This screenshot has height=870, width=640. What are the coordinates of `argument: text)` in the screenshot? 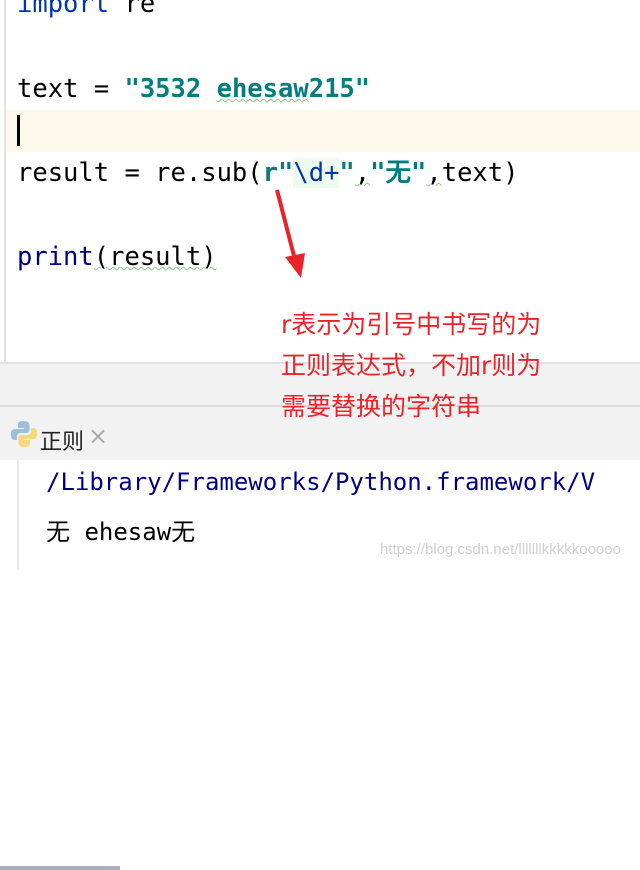 It's located at (480, 173).